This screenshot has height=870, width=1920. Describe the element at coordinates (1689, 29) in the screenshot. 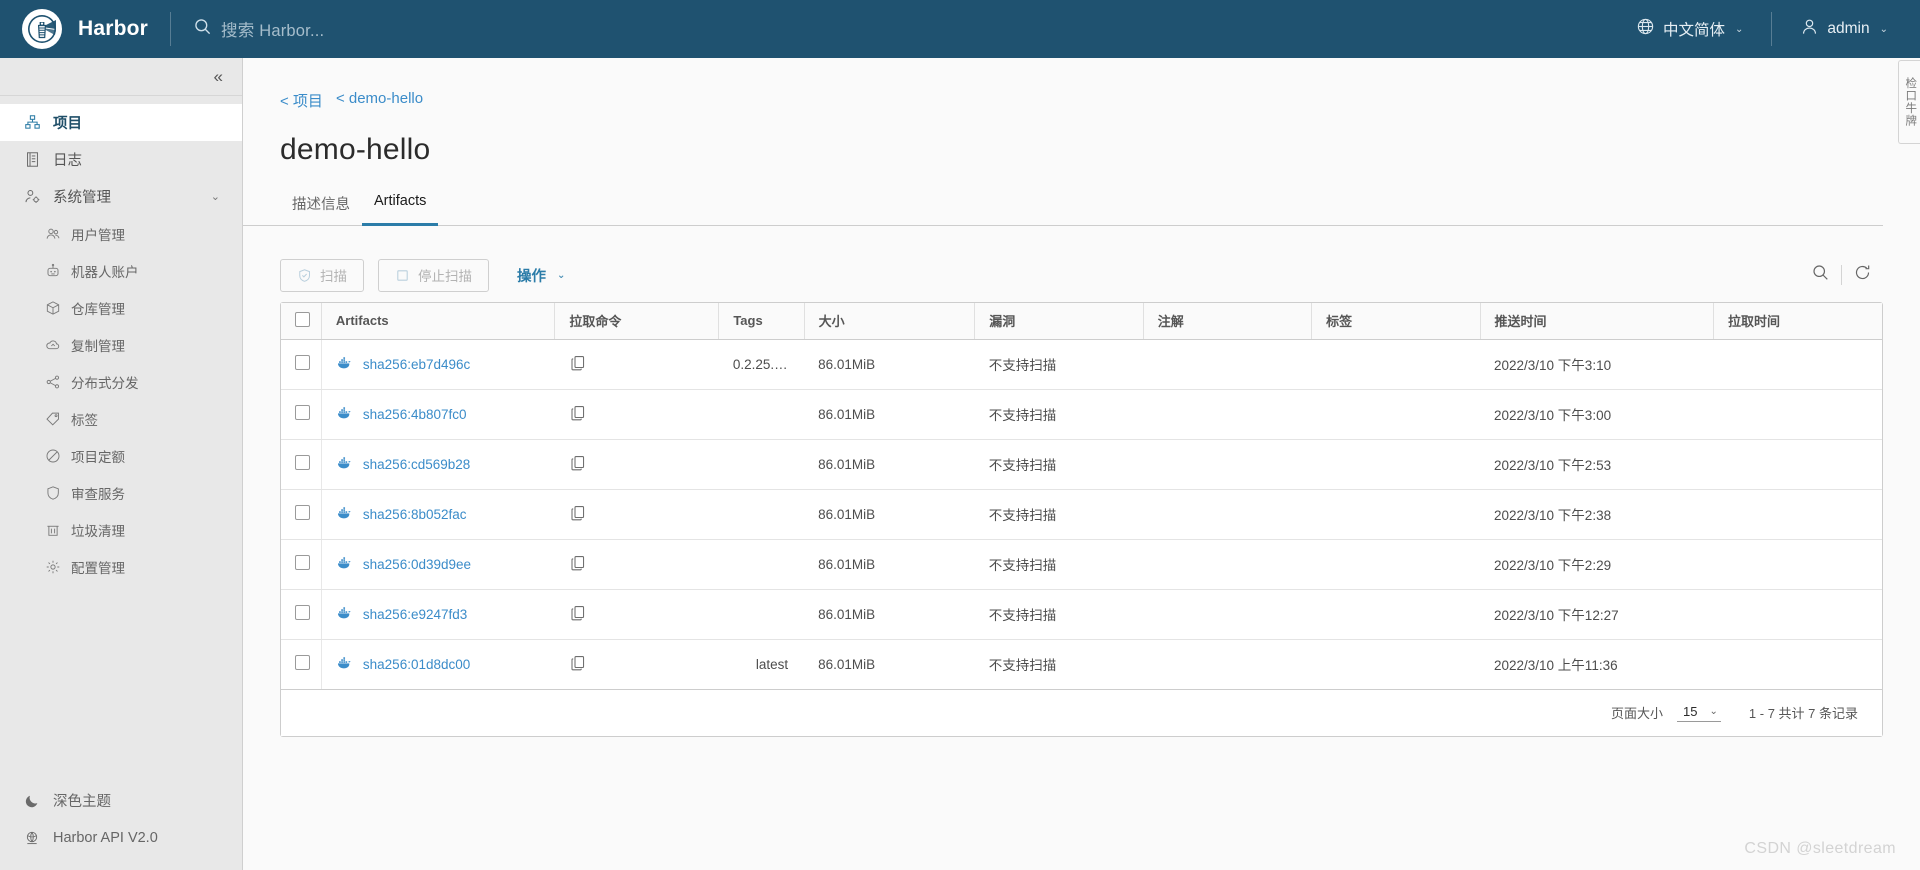

I see `language-selector: 中文简体 ⌄` at that location.